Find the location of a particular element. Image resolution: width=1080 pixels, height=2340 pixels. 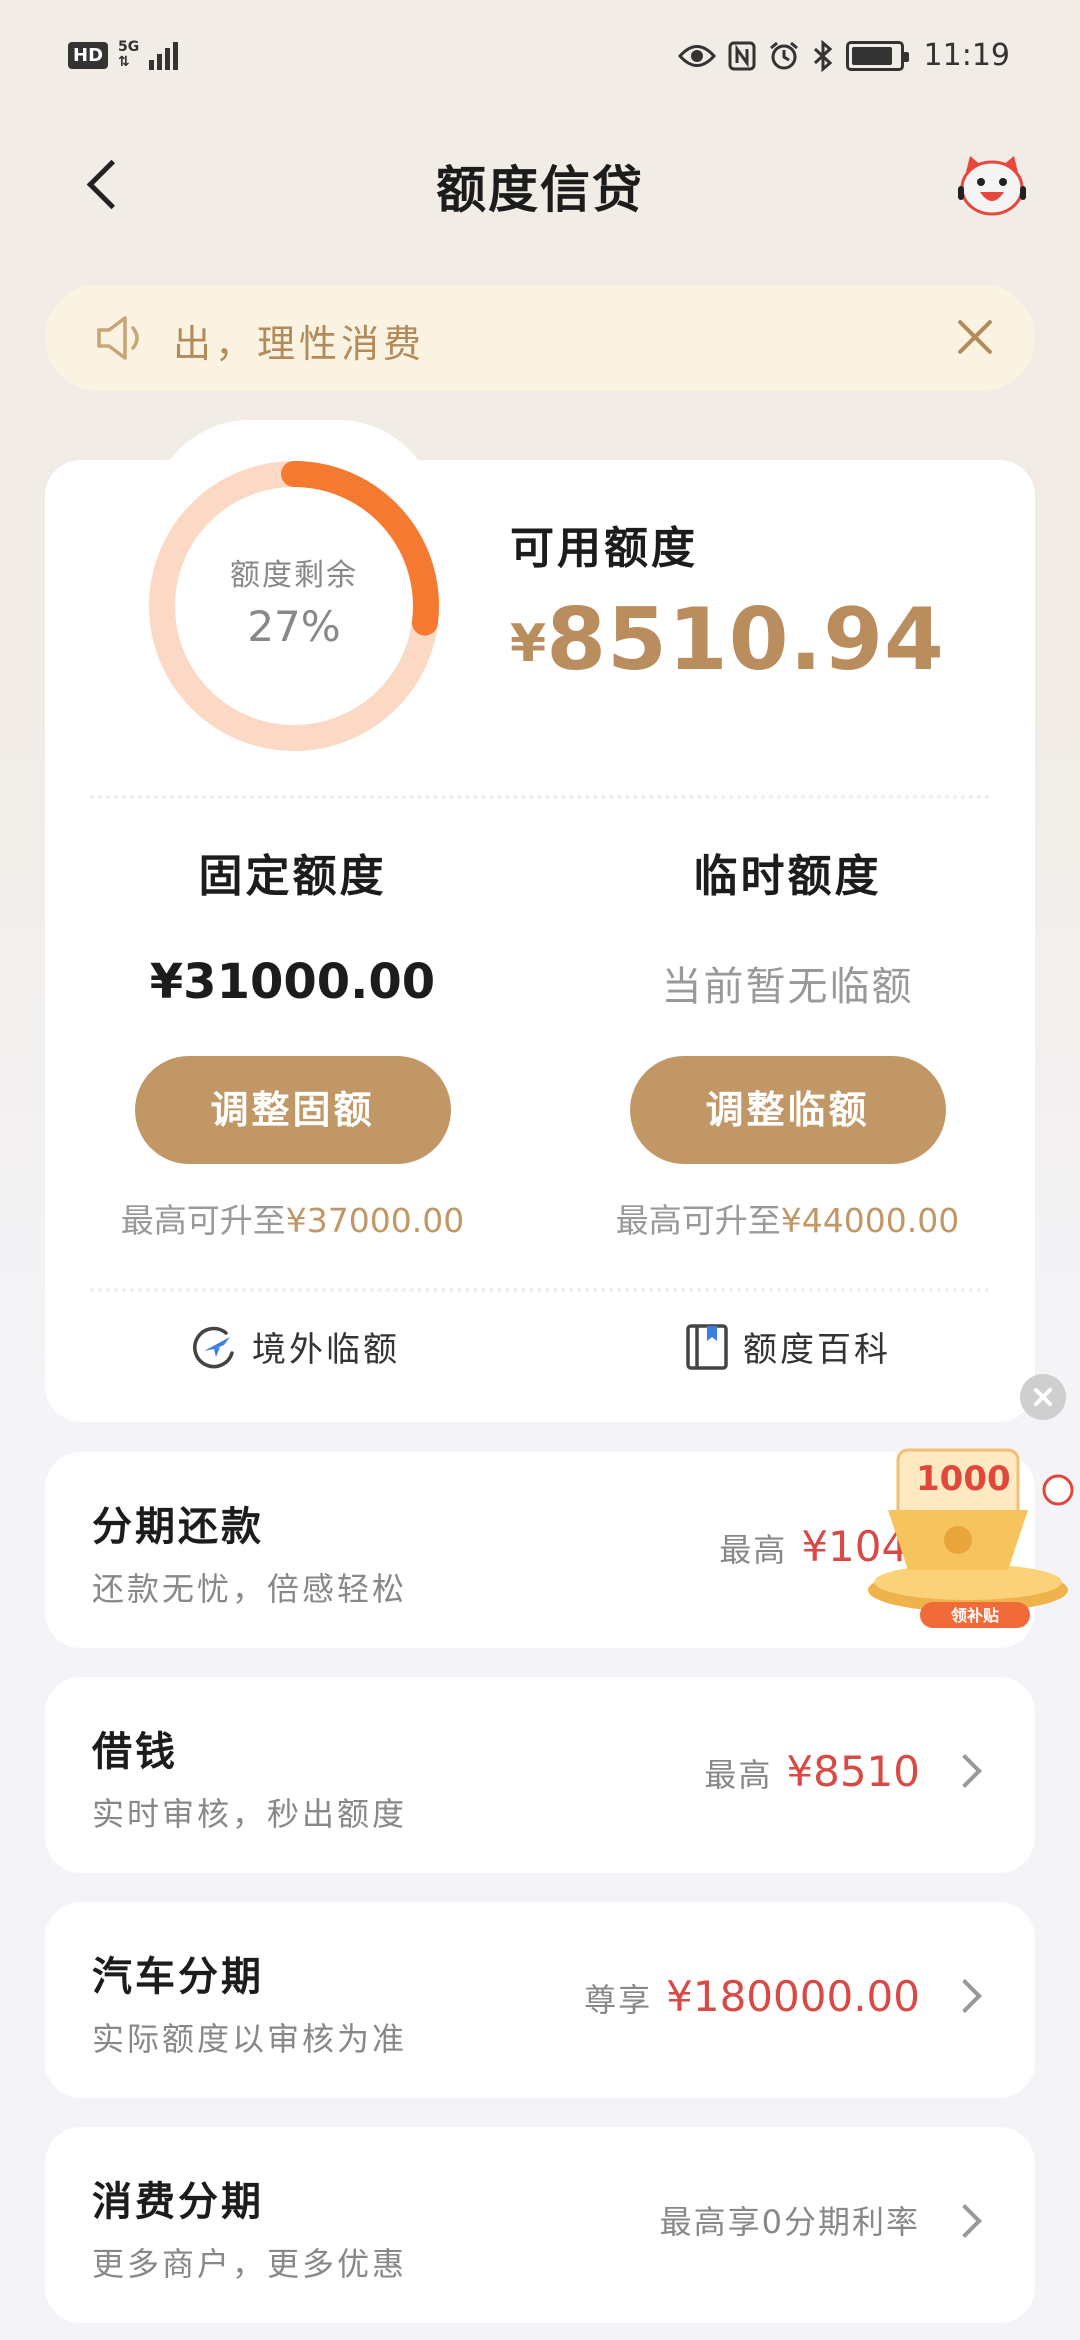

card-links: 境外临额 额度百科 is located at coordinates (540, 1357).